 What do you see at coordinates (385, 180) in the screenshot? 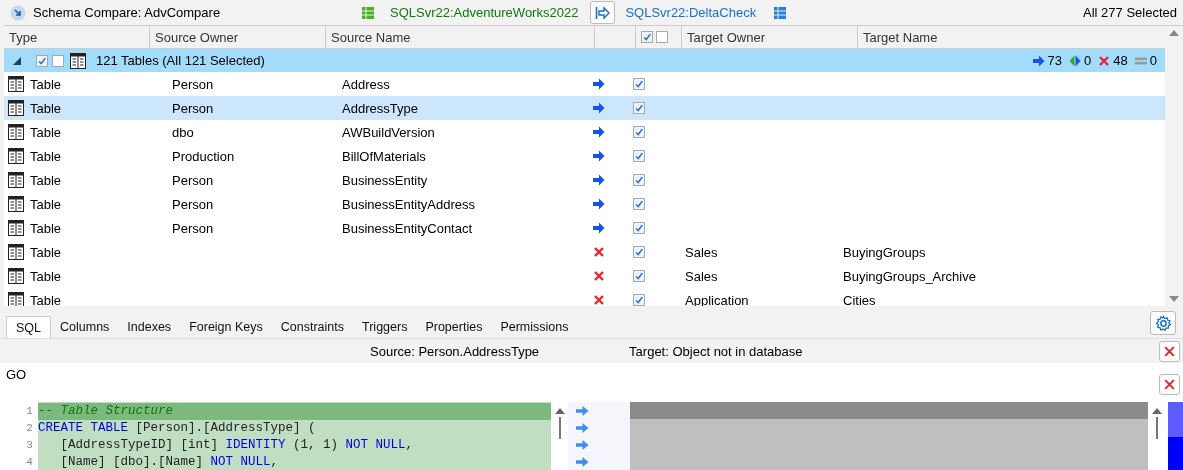
I see `table-cell: BusinessEntity` at bounding box center [385, 180].